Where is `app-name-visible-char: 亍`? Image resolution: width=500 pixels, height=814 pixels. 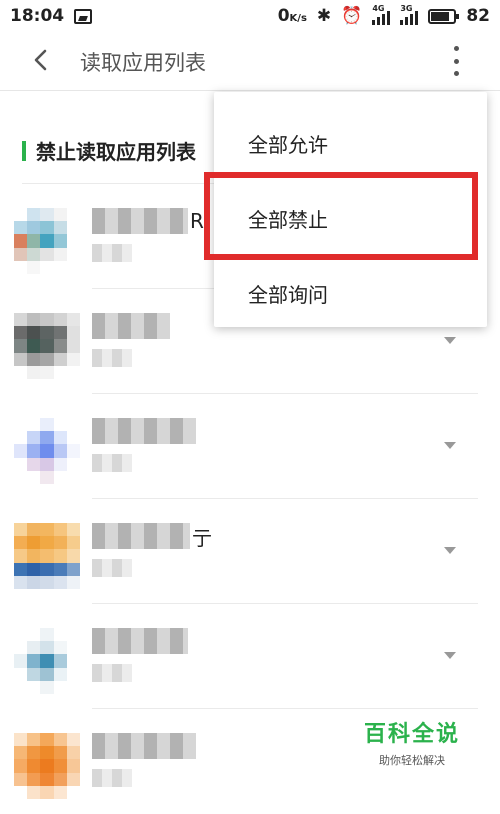 app-name-visible-char: 亍 is located at coordinates (202, 537).